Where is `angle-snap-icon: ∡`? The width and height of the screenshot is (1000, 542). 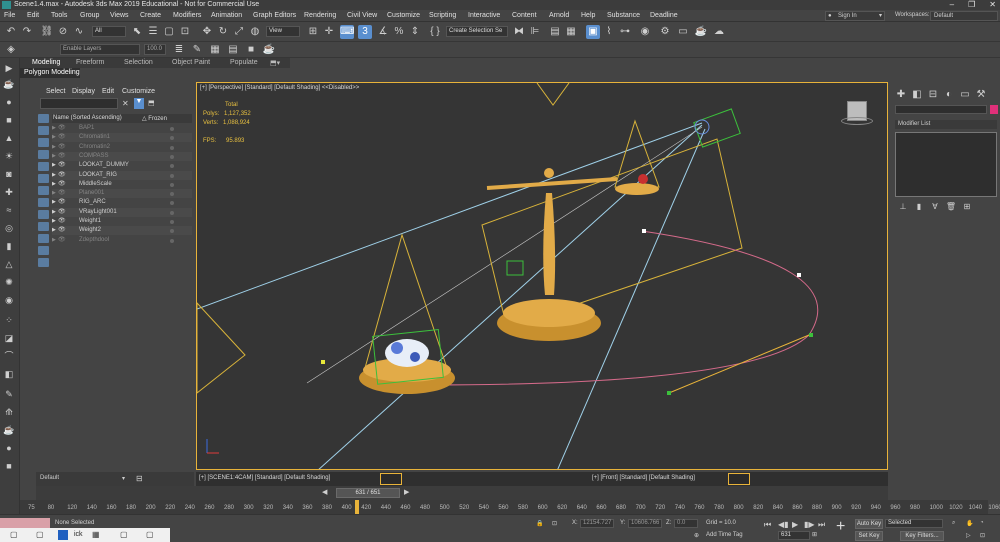
angle-snap-icon: ∡ is located at coordinates (383, 32).